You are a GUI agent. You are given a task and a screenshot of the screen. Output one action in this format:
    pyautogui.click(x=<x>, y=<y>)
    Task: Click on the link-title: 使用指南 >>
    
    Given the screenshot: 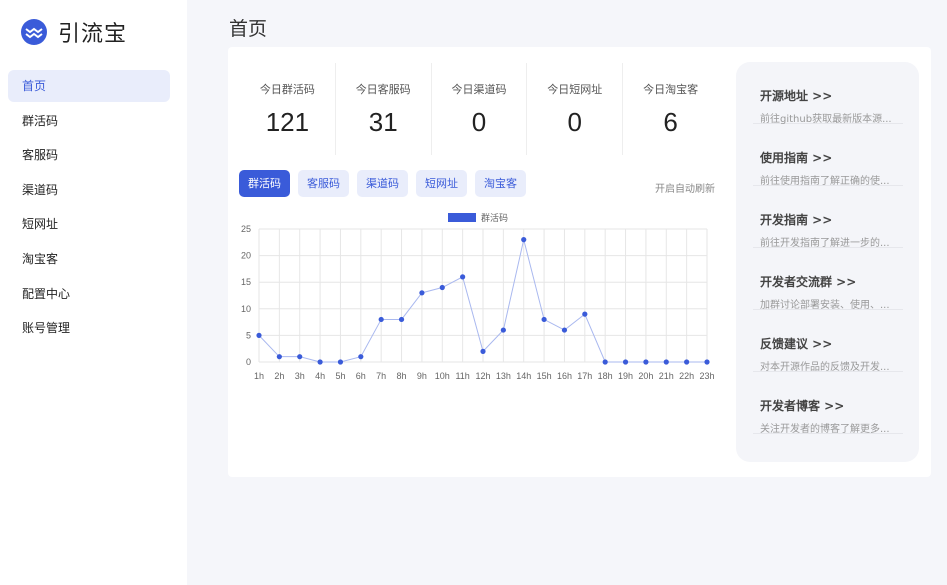 What is the action you would take?
    pyautogui.click(x=796, y=158)
    